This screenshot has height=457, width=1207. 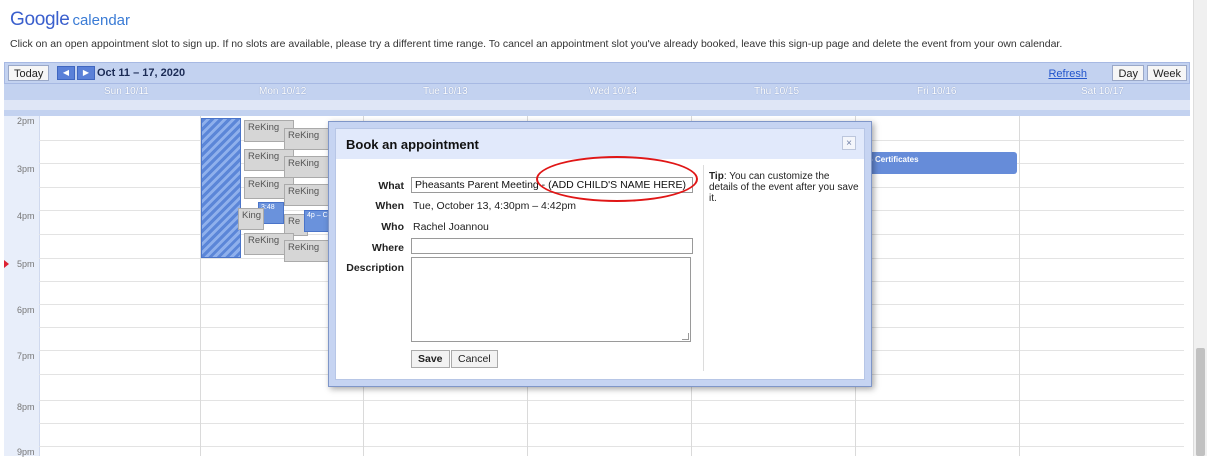 I want to click on page-scrollbar, so click(x=1200, y=228).